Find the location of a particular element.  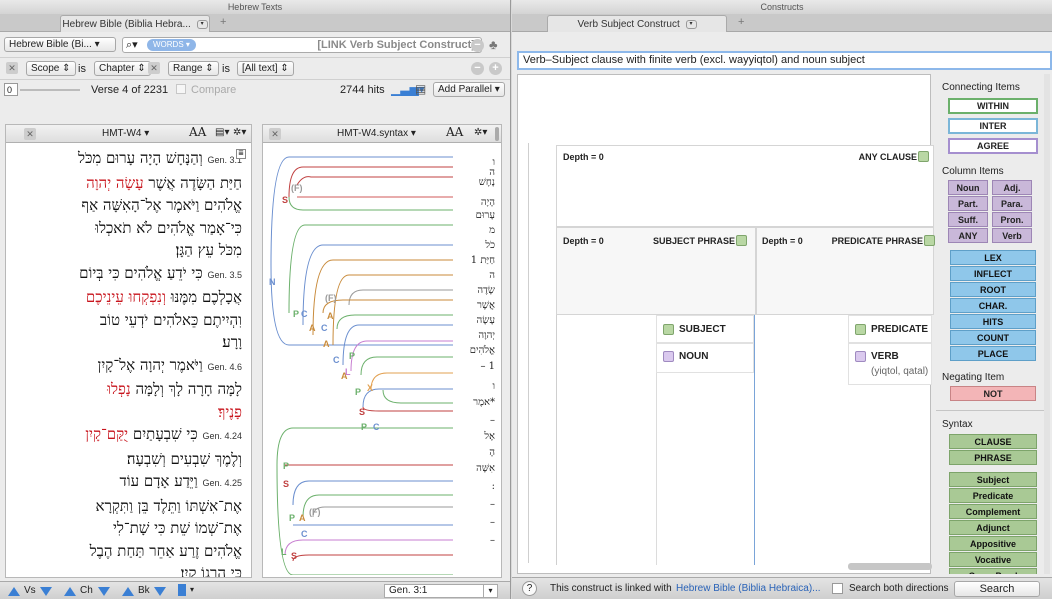

people-icon: ♣ is located at coordinates (493, 44).